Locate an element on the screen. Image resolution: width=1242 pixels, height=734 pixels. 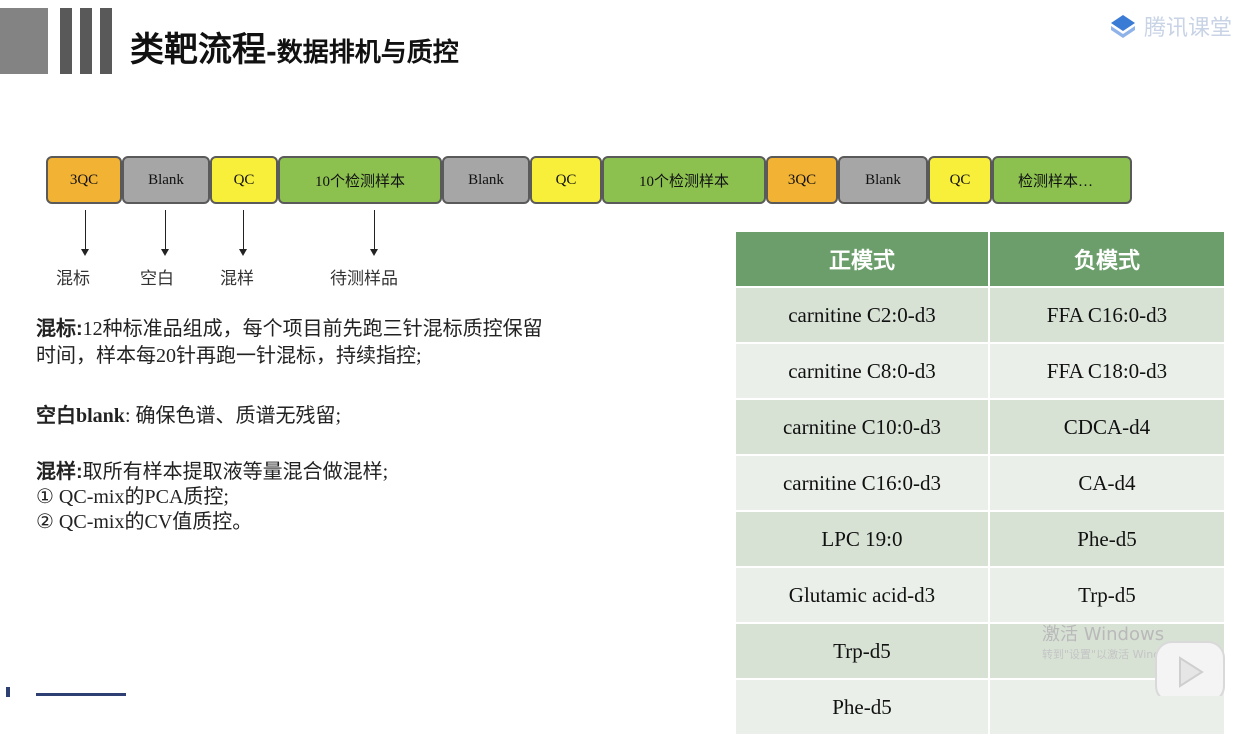
logo-text: 腾讯课堂 is located at coordinates (1188, 28).